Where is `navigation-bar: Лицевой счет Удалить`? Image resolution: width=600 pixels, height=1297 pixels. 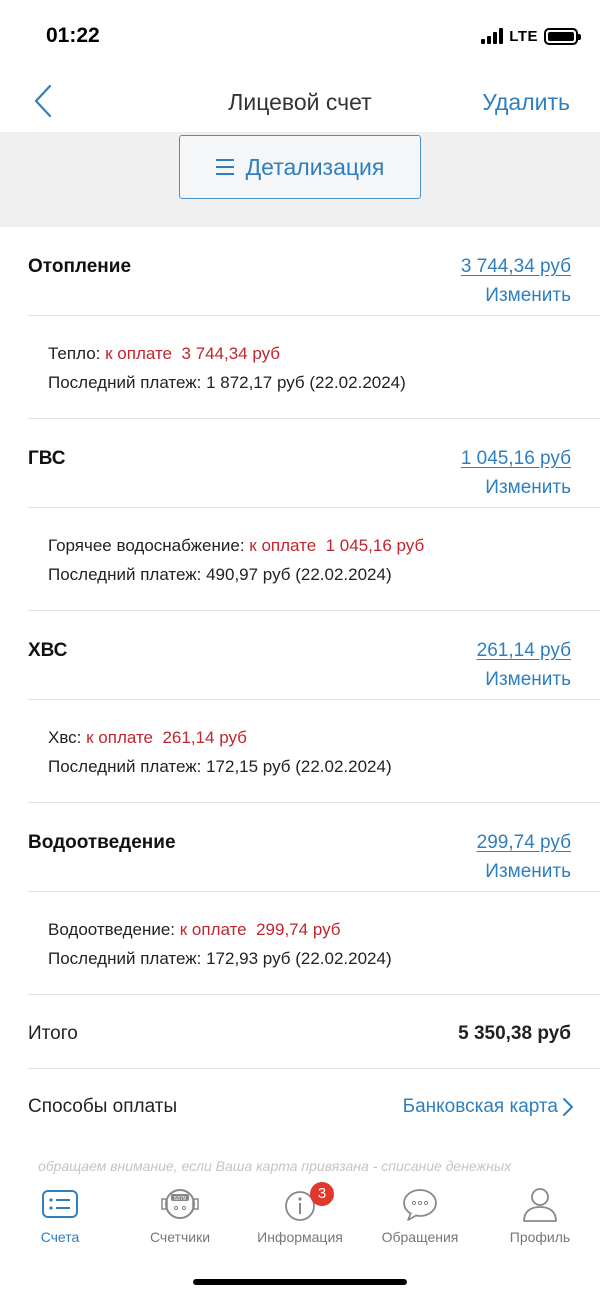 navigation-bar: Лицевой счет Удалить is located at coordinates (300, 101).